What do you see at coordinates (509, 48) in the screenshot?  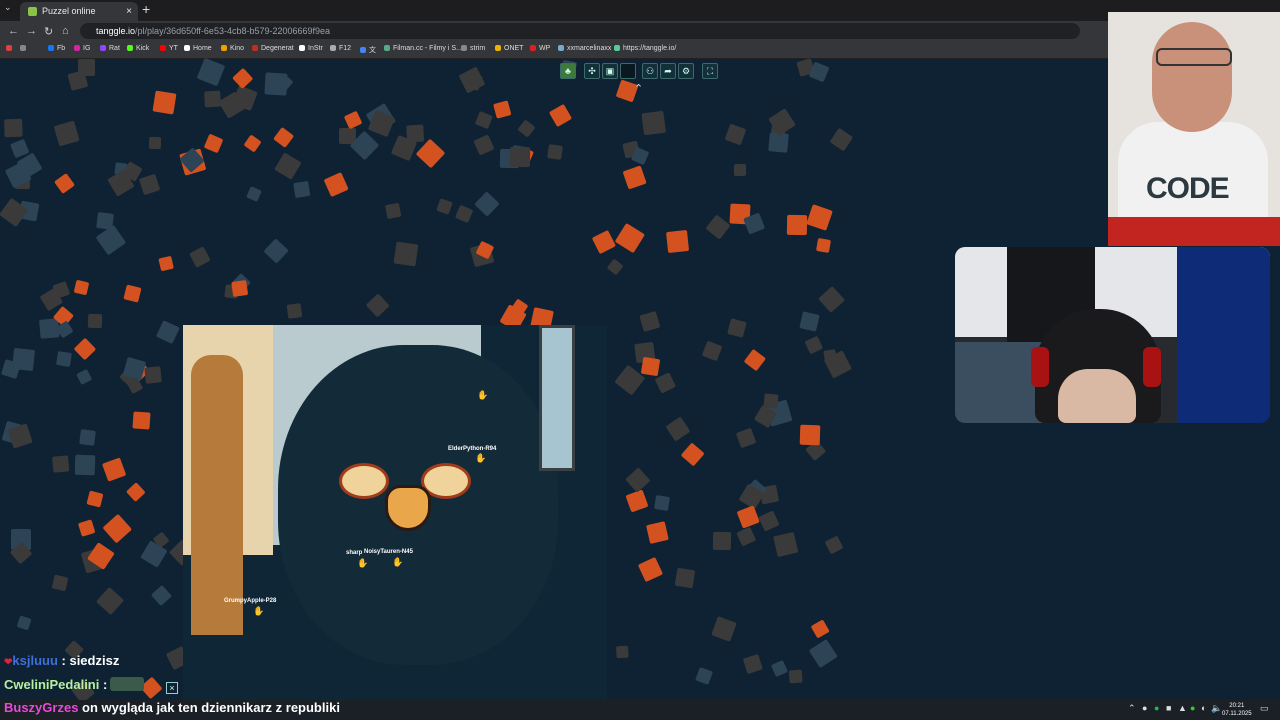 I see `bookmark-onet: ONET` at bounding box center [509, 48].